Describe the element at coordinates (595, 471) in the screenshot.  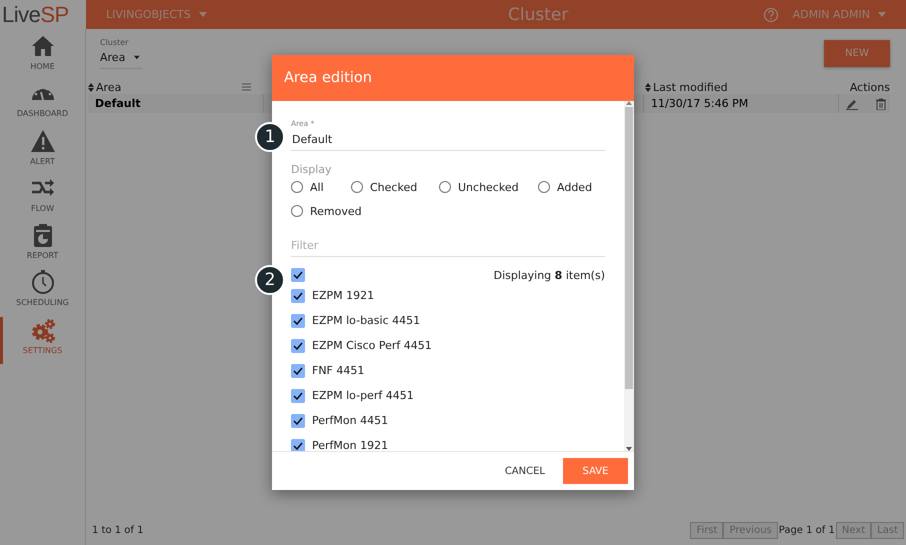
I see `save-button: SAVE` at that location.